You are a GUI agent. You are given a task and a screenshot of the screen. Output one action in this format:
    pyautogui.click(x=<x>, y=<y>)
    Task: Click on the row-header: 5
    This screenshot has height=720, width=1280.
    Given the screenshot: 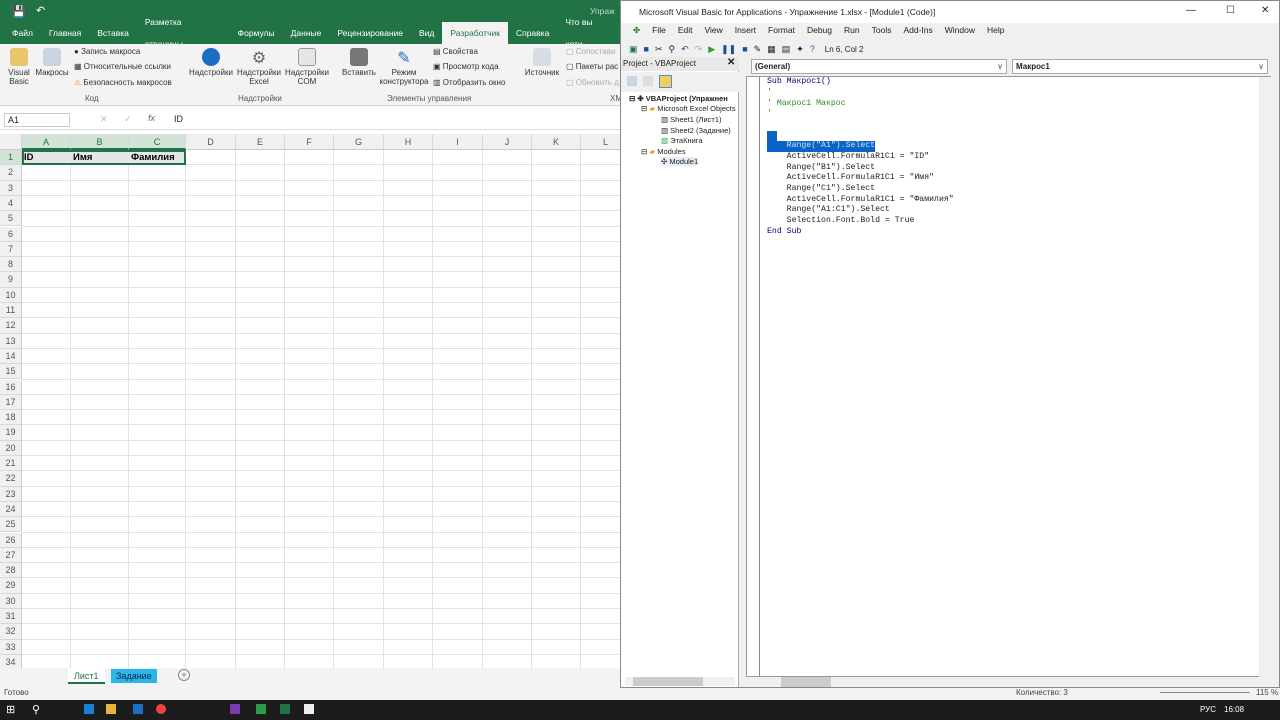 What is the action you would take?
    pyautogui.click(x=11, y=219)
    